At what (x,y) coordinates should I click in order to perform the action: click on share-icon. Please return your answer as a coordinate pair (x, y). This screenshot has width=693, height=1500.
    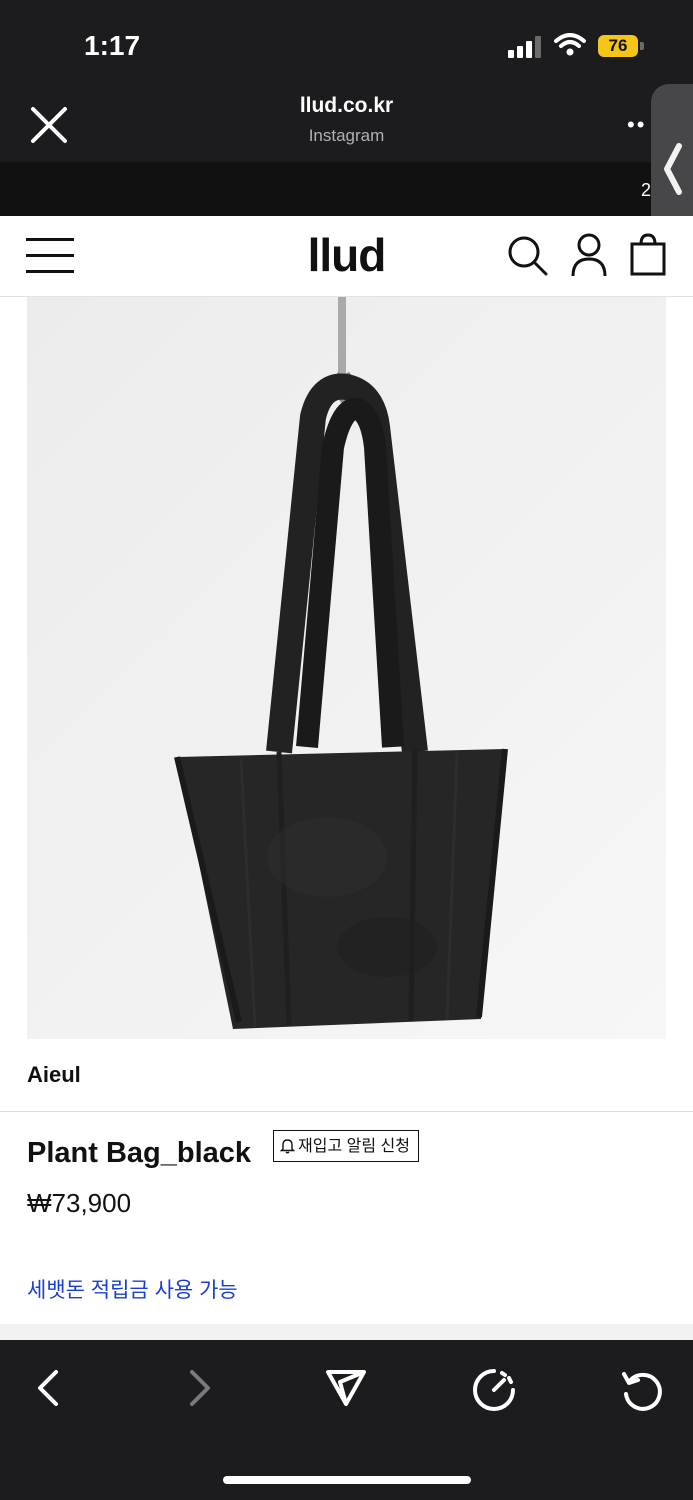
    Looking at the image, I should click on (346, 1388).